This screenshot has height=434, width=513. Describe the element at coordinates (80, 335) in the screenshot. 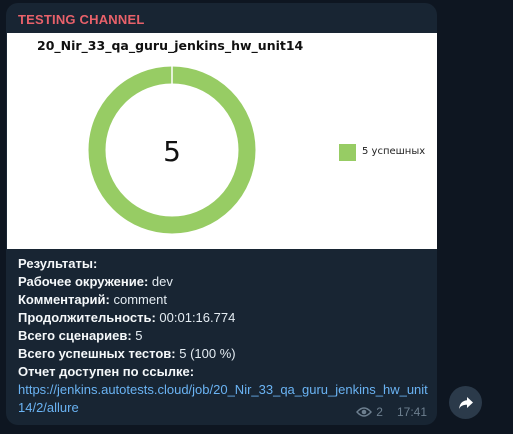

I see `scenarios-row: Всего сценариев: 5` at that location.